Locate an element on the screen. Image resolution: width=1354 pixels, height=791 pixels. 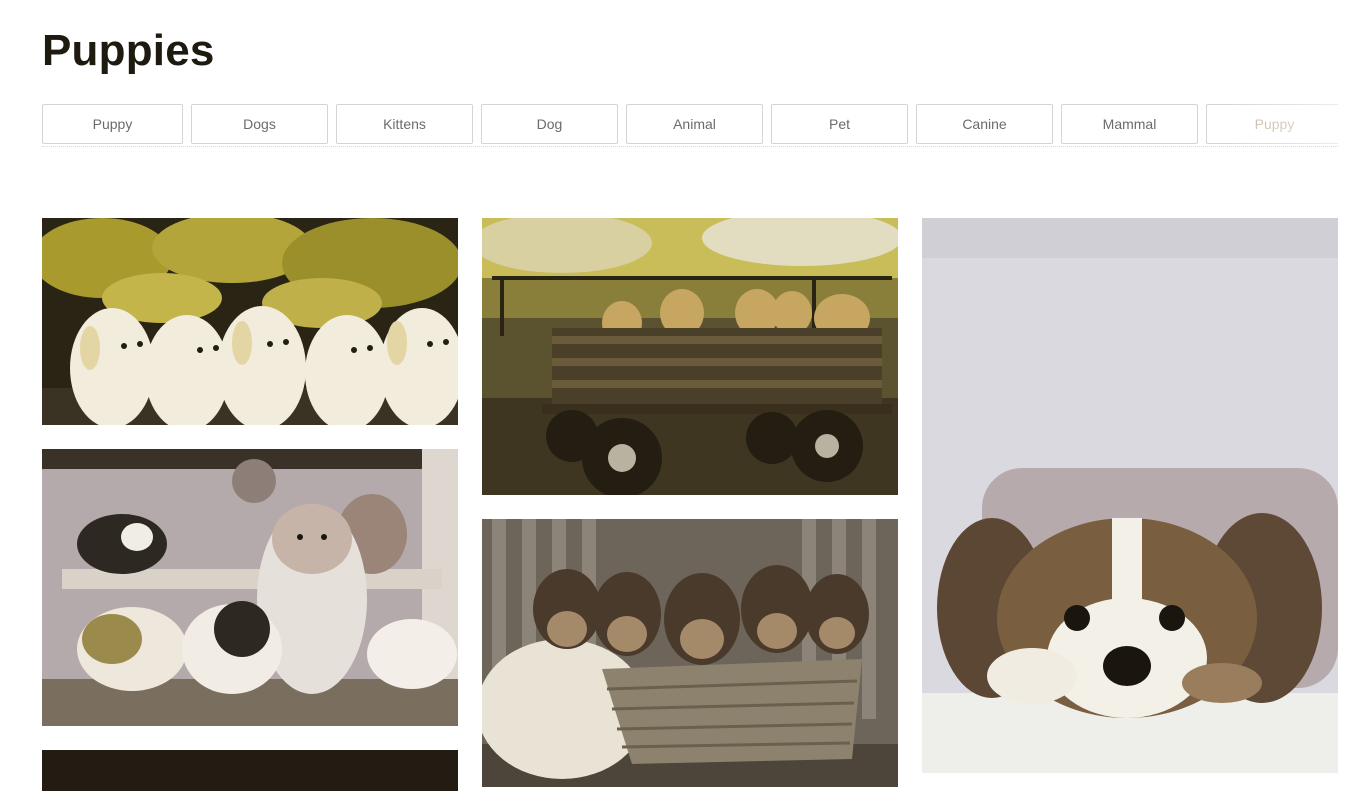
chip-canine: Canine is located at coordinates (984, 124).